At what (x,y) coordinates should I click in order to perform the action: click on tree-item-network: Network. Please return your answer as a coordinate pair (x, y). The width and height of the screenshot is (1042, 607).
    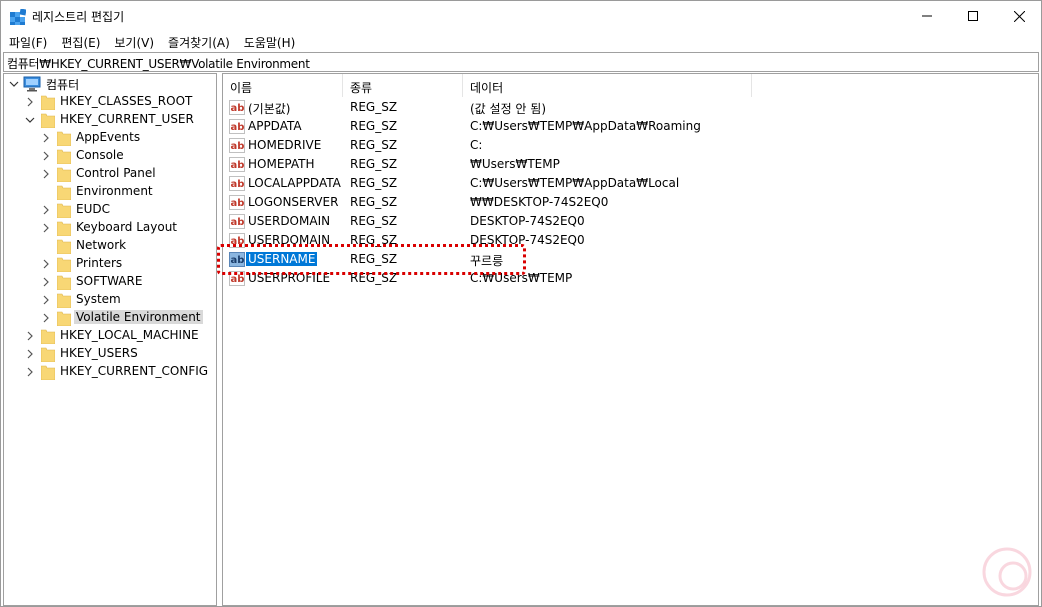
    Looking at the image, I should click on (110, 246).